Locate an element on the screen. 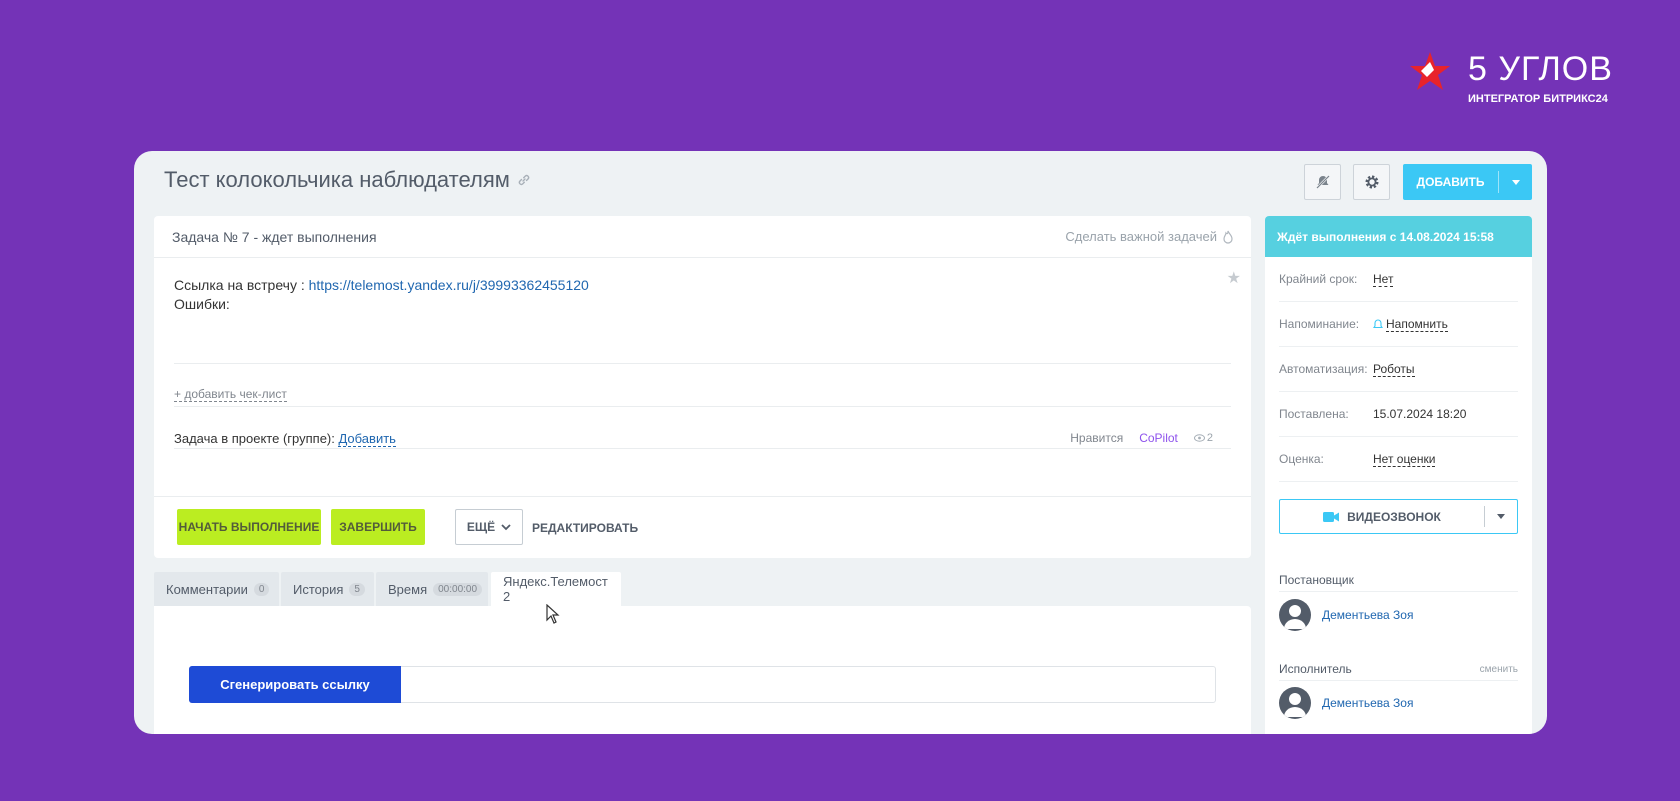 The height and width of the screenshot is (801, 1680). created-value: 15.07.2024 18:20 is located at coordinates (1420, 414).